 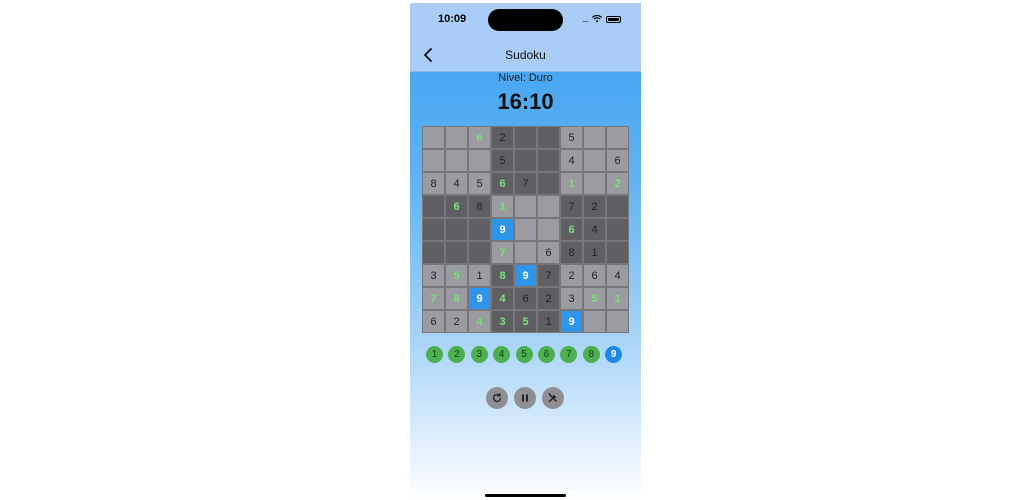 What do you see at coordinates (525, 183) in the screenshot?
I see `sudoku-cell-r3c5: 7` at bounding box center [525, 183].